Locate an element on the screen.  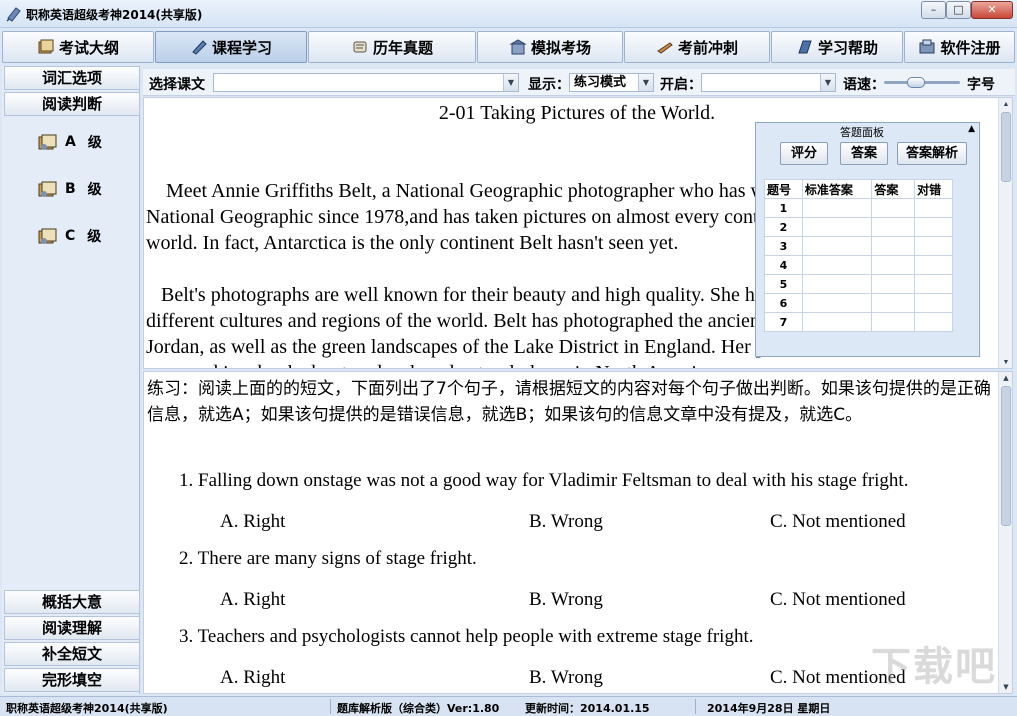
level-letter: C is located at coordinates (70, 236).